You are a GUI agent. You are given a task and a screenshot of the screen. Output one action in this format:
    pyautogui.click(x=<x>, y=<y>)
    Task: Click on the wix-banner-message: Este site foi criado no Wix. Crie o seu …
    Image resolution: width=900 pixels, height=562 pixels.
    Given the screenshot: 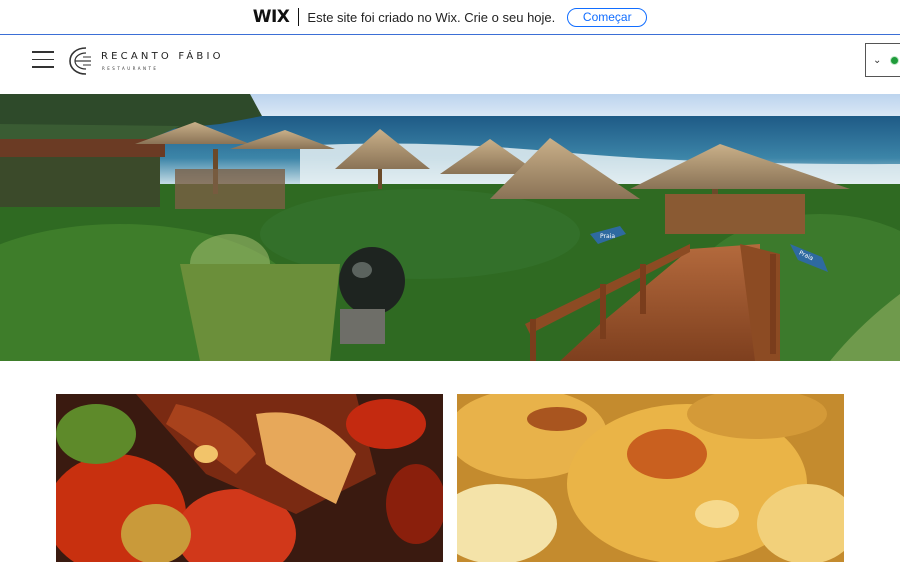 What is the action you would take?
    pyautogui.click(x=431, y=17)
    